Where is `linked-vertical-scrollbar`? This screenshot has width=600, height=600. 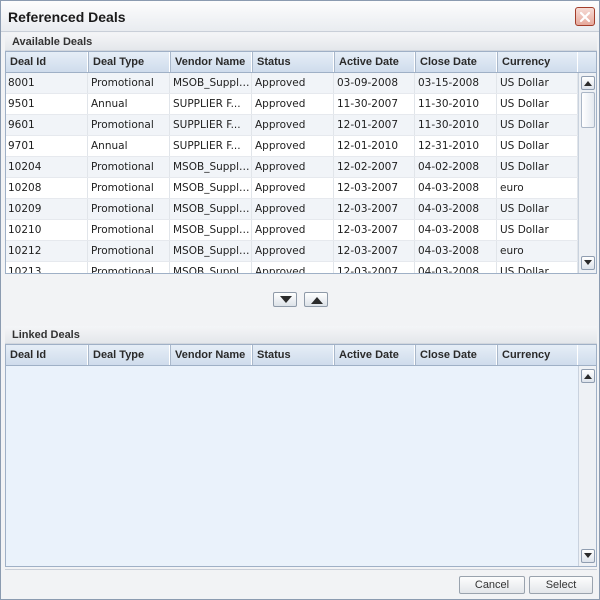
linked-vertical-scrollbar is located at coordinates (587, 466).